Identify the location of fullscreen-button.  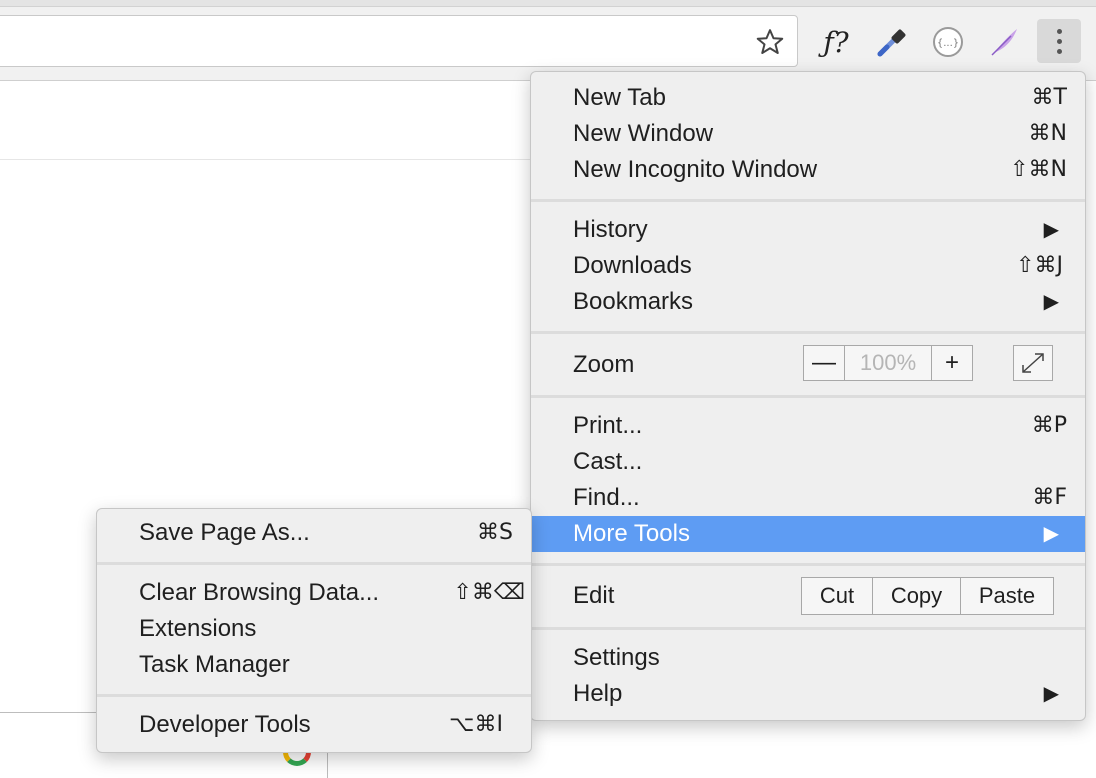
(1033, 363).